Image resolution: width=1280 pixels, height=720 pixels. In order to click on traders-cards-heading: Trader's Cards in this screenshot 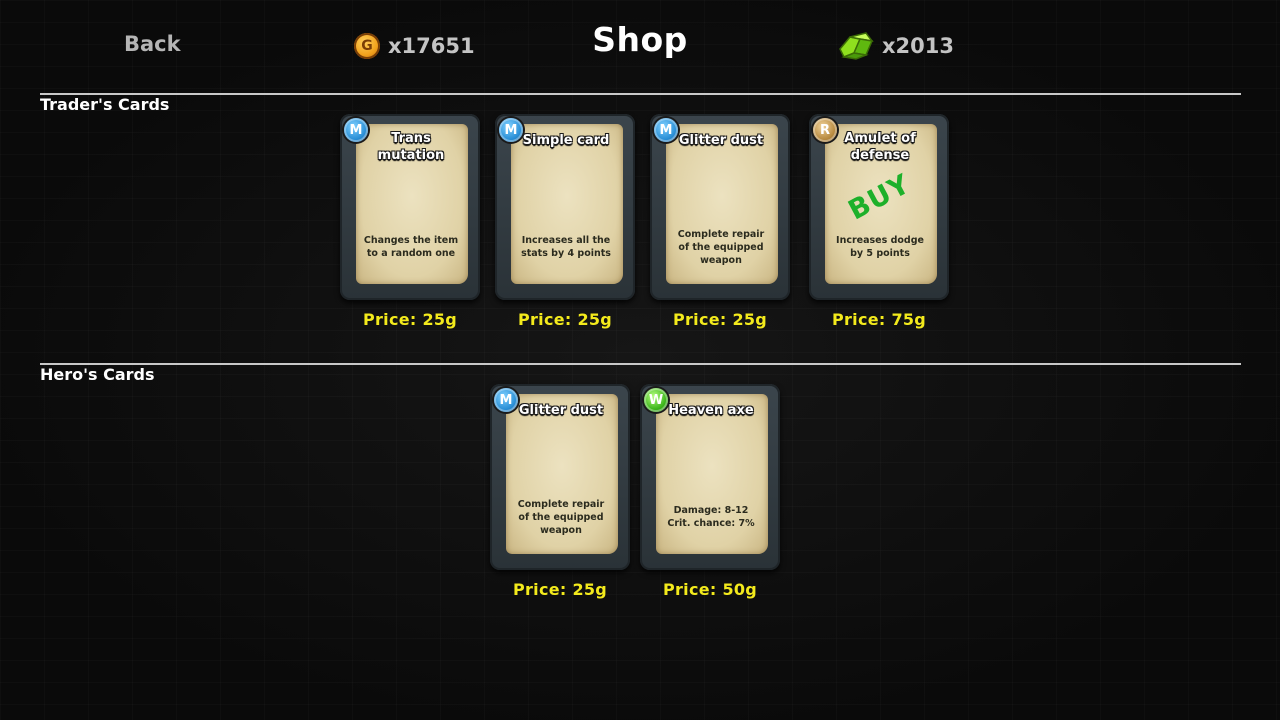, I will do `click(105, 104)`.